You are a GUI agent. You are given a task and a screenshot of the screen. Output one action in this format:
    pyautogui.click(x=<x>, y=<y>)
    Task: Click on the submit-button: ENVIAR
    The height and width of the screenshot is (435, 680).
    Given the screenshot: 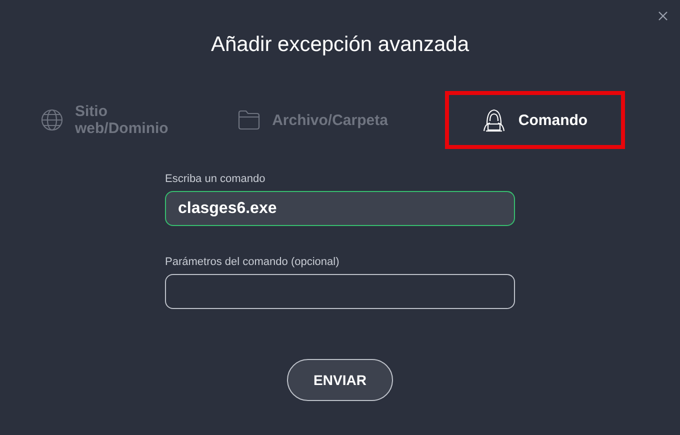 What is the action you would take?
    pyautogui.click(x=340, y=380)
    